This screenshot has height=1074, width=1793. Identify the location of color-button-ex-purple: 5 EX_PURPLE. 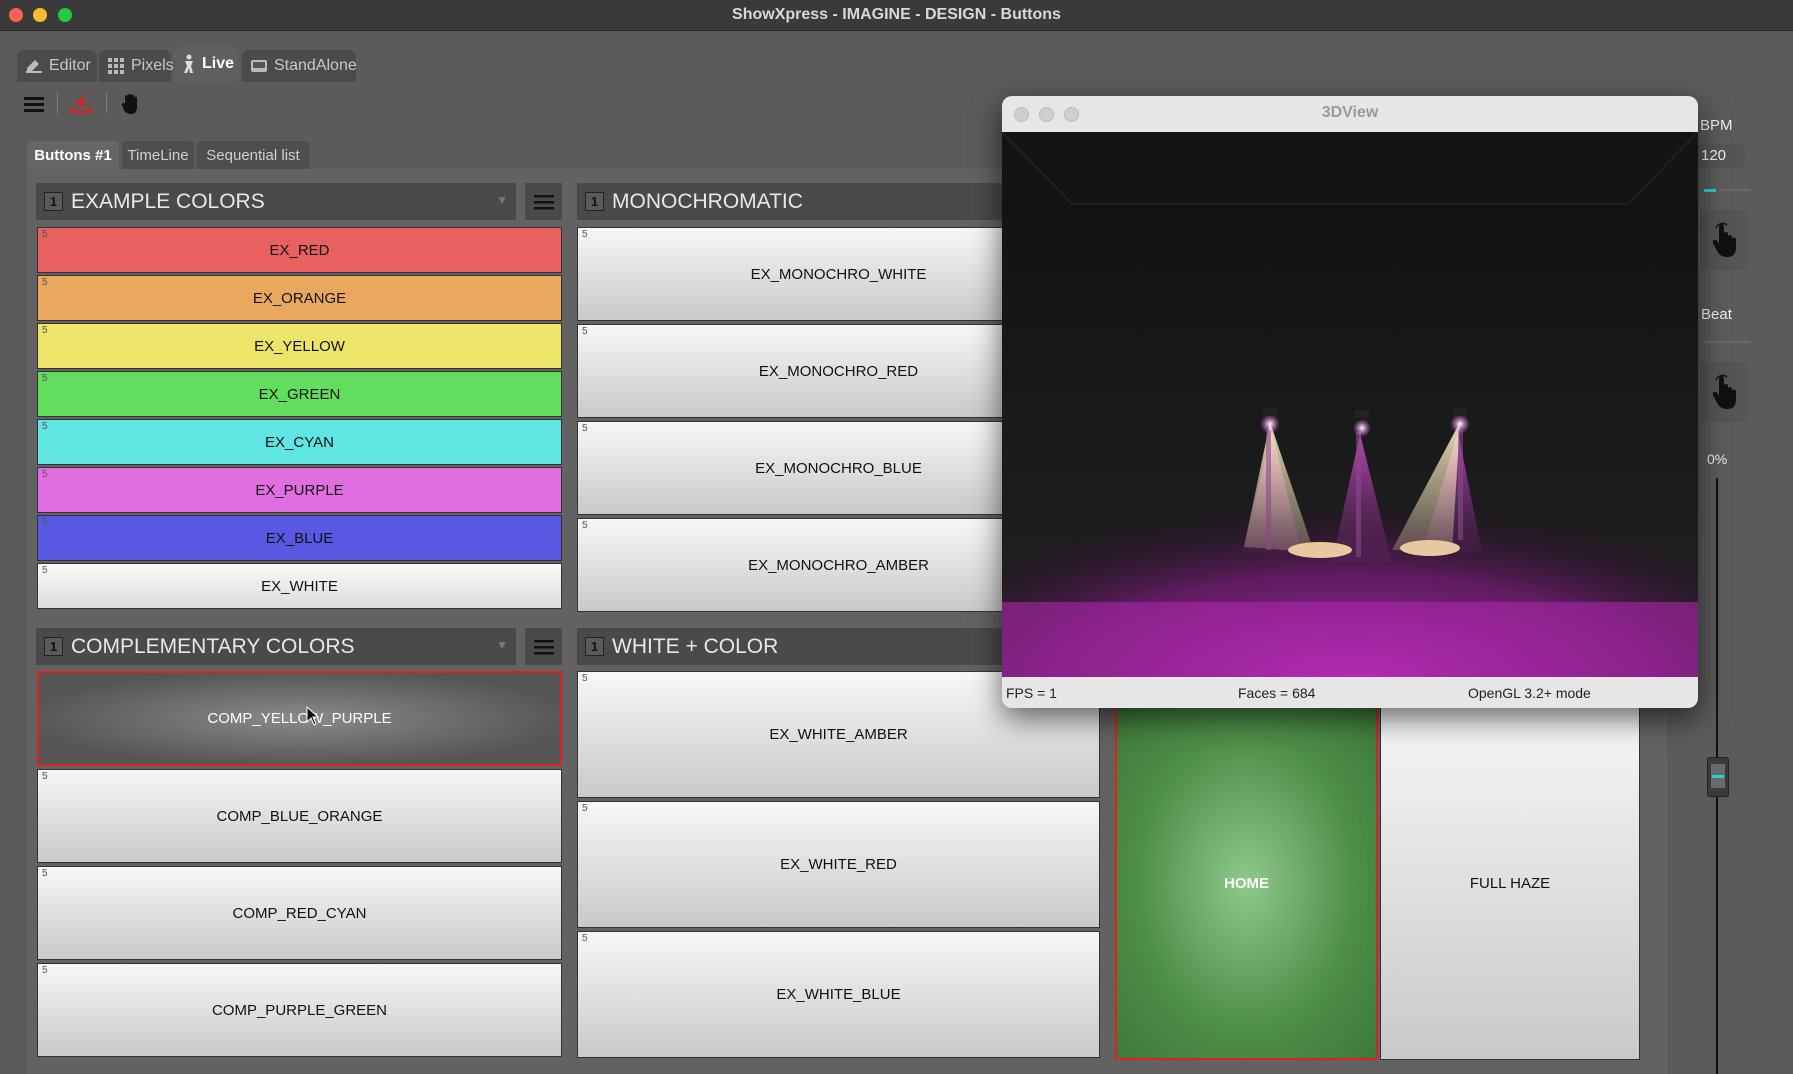
(299, 490).